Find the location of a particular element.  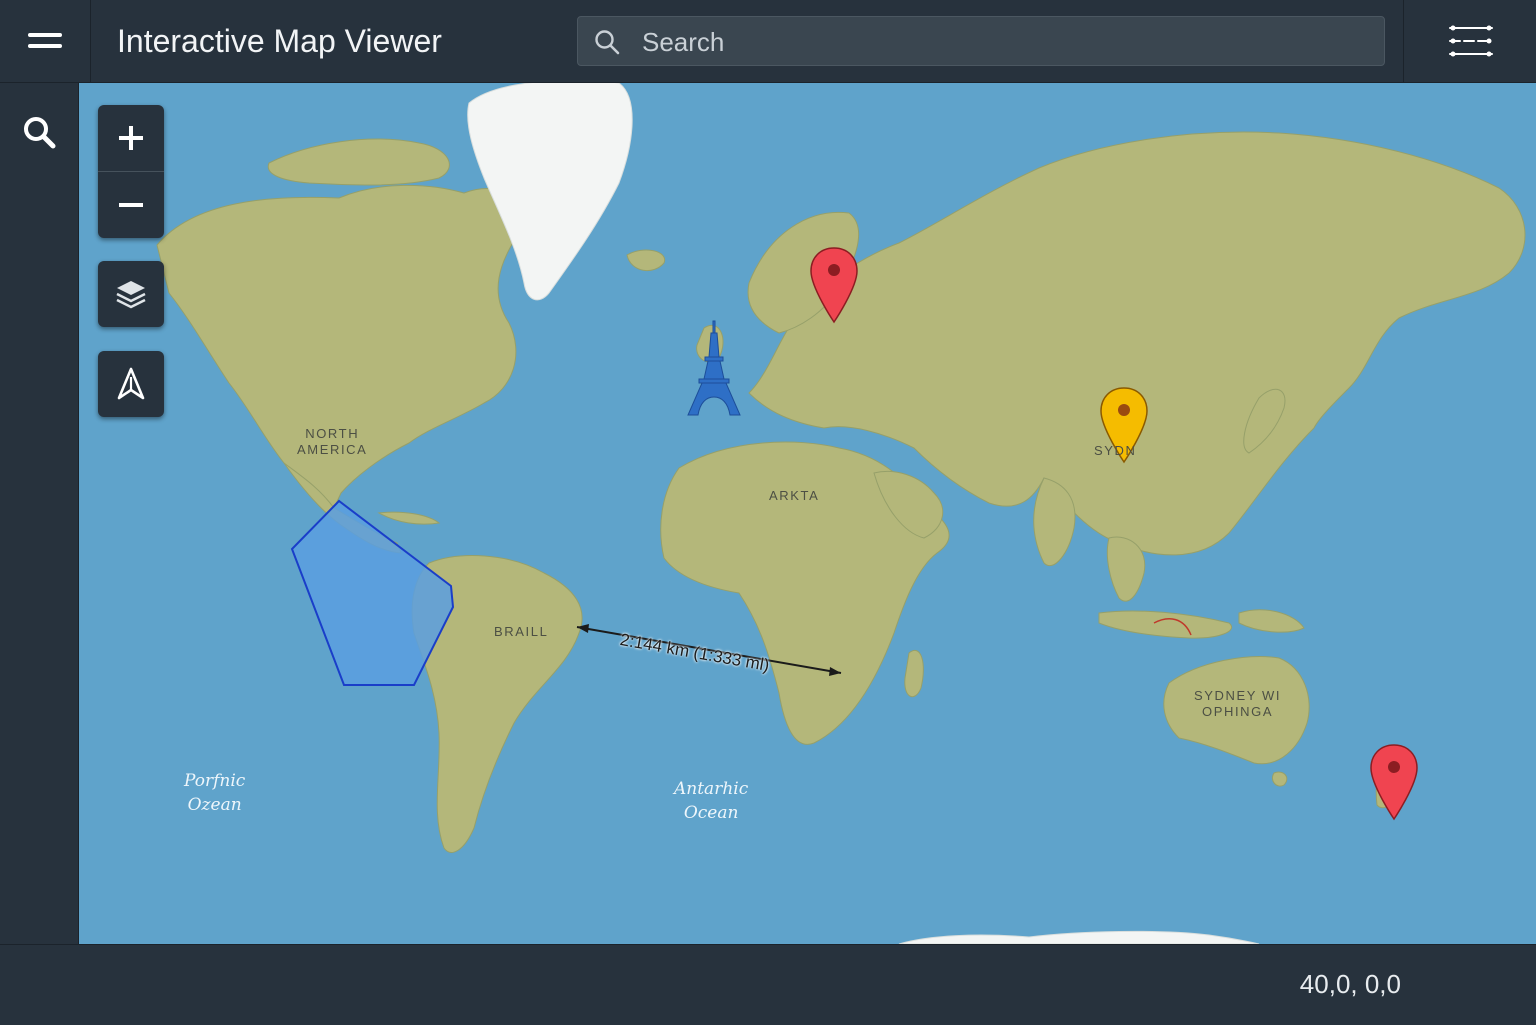

search-bar is located at coordinates (981, 41).